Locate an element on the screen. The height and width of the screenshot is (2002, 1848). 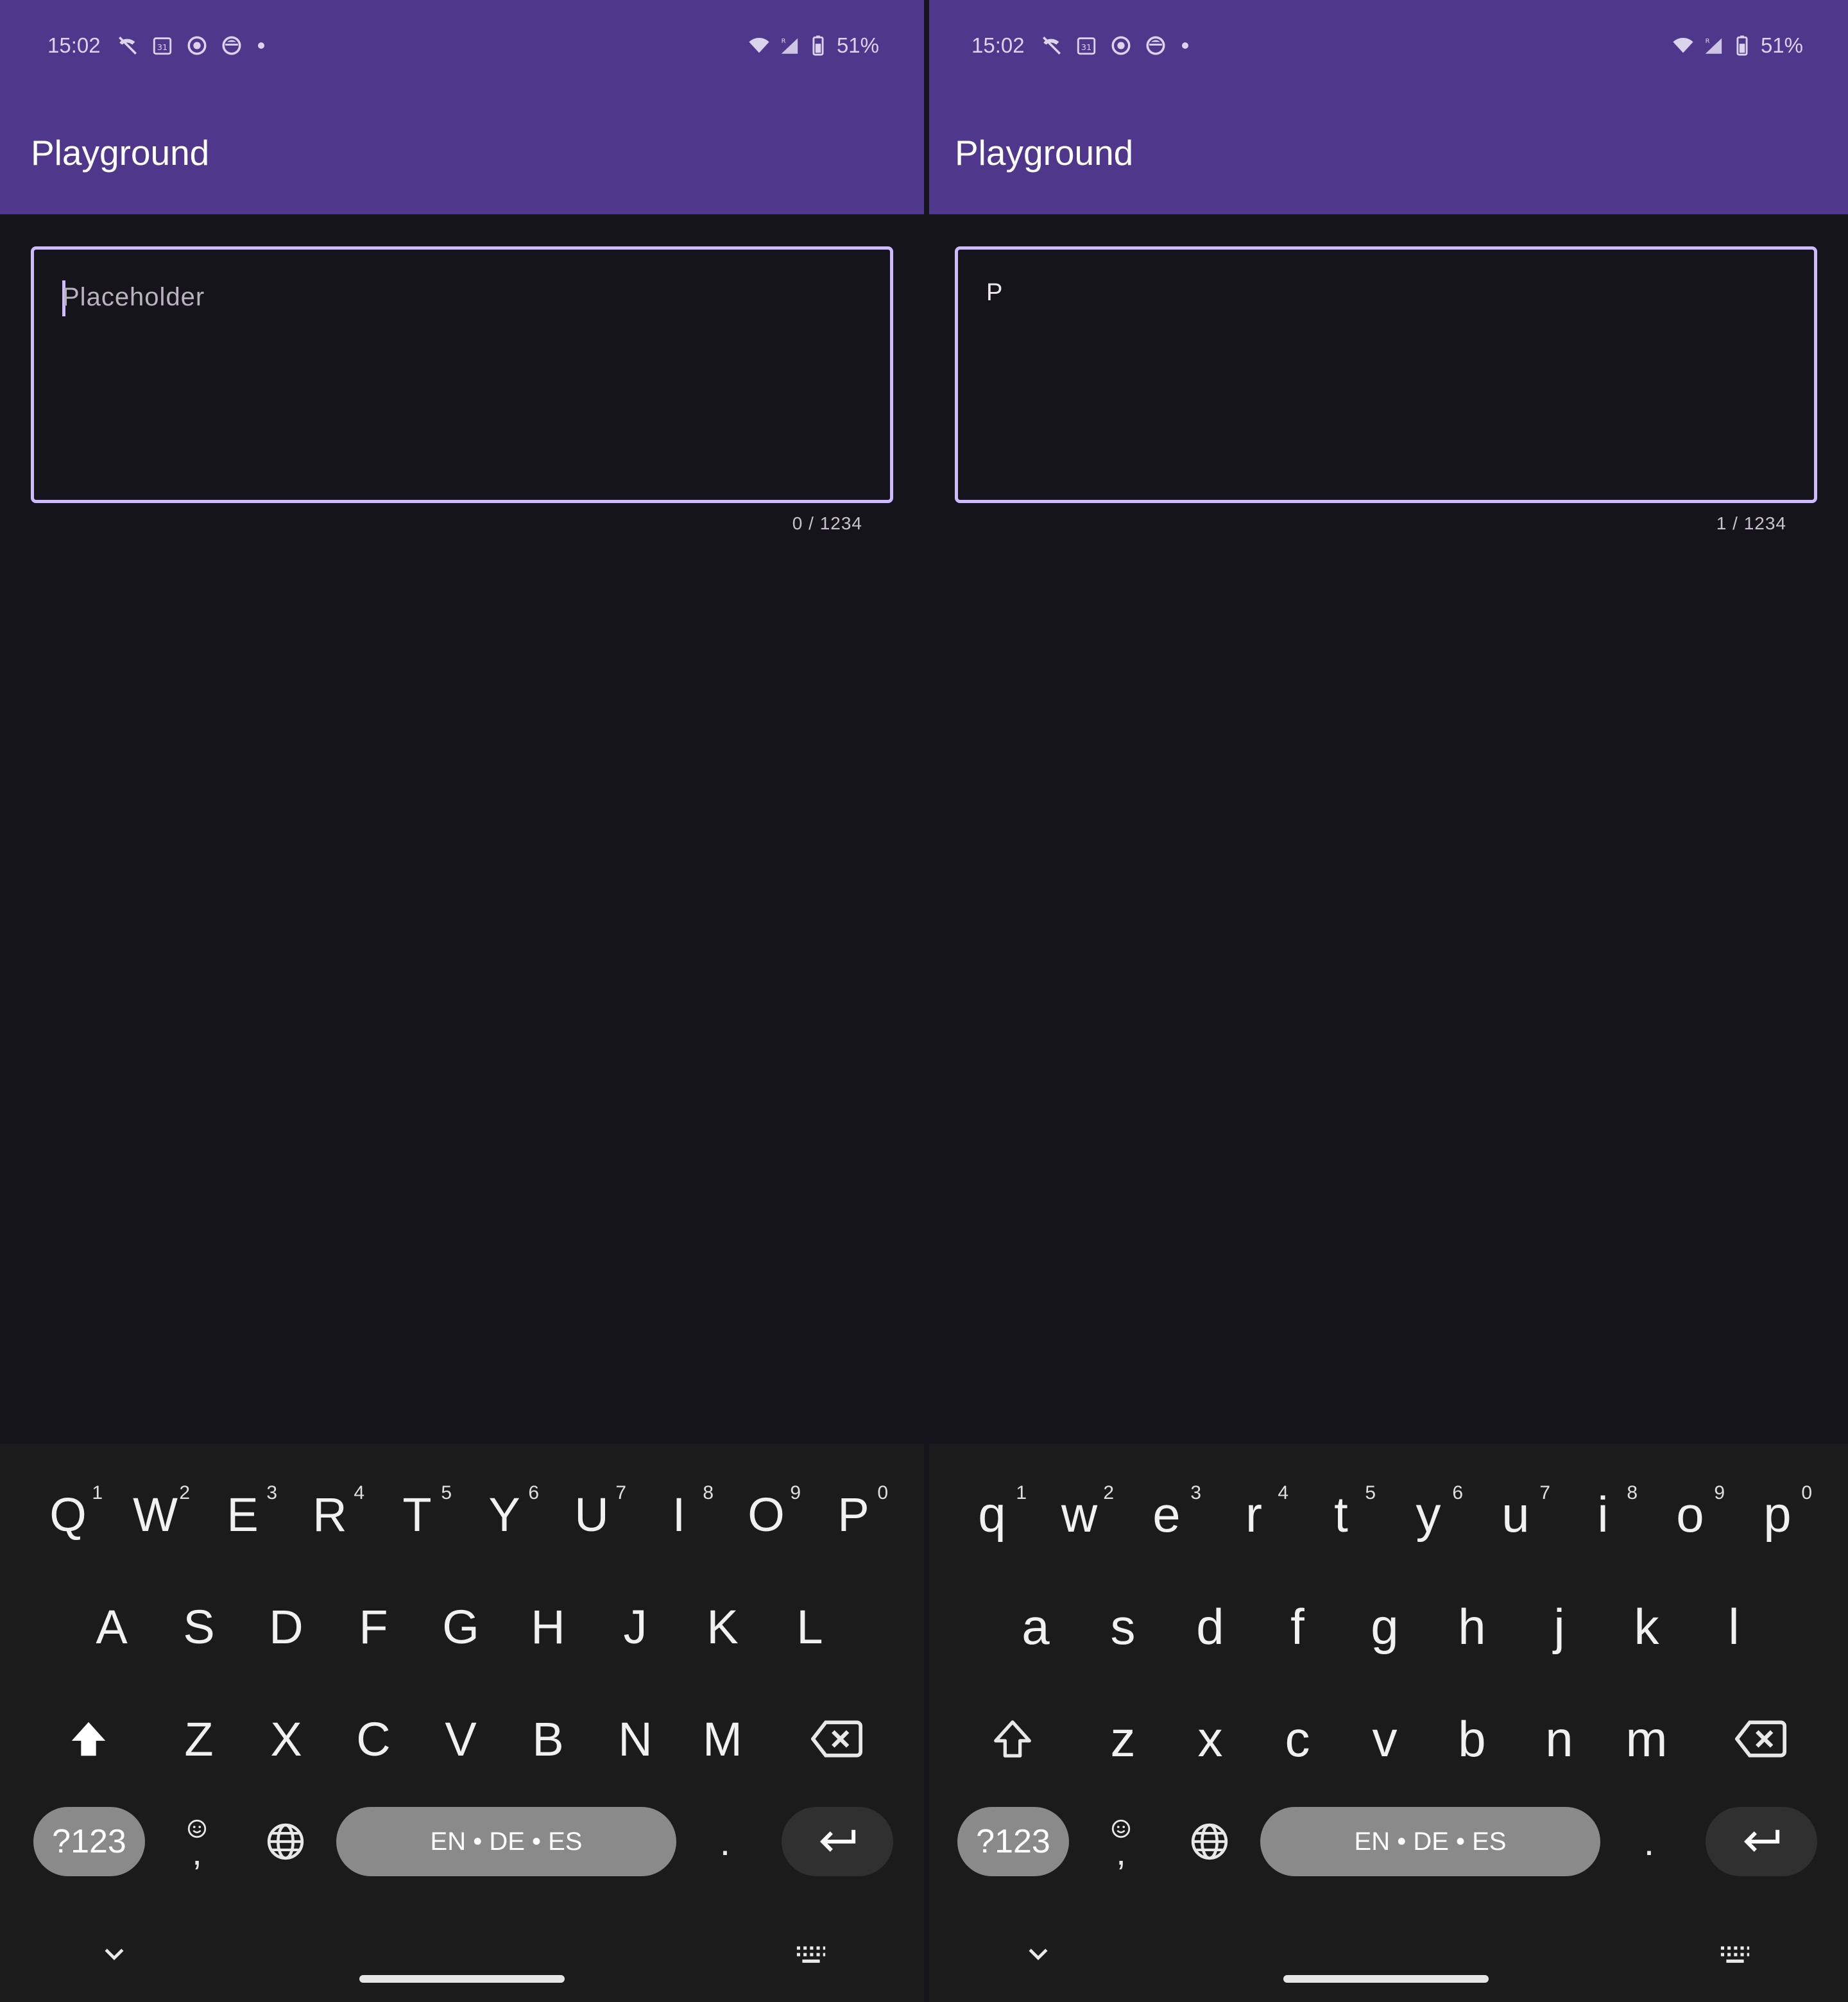
text-input-field: P is located at coordinates (1386, 374).